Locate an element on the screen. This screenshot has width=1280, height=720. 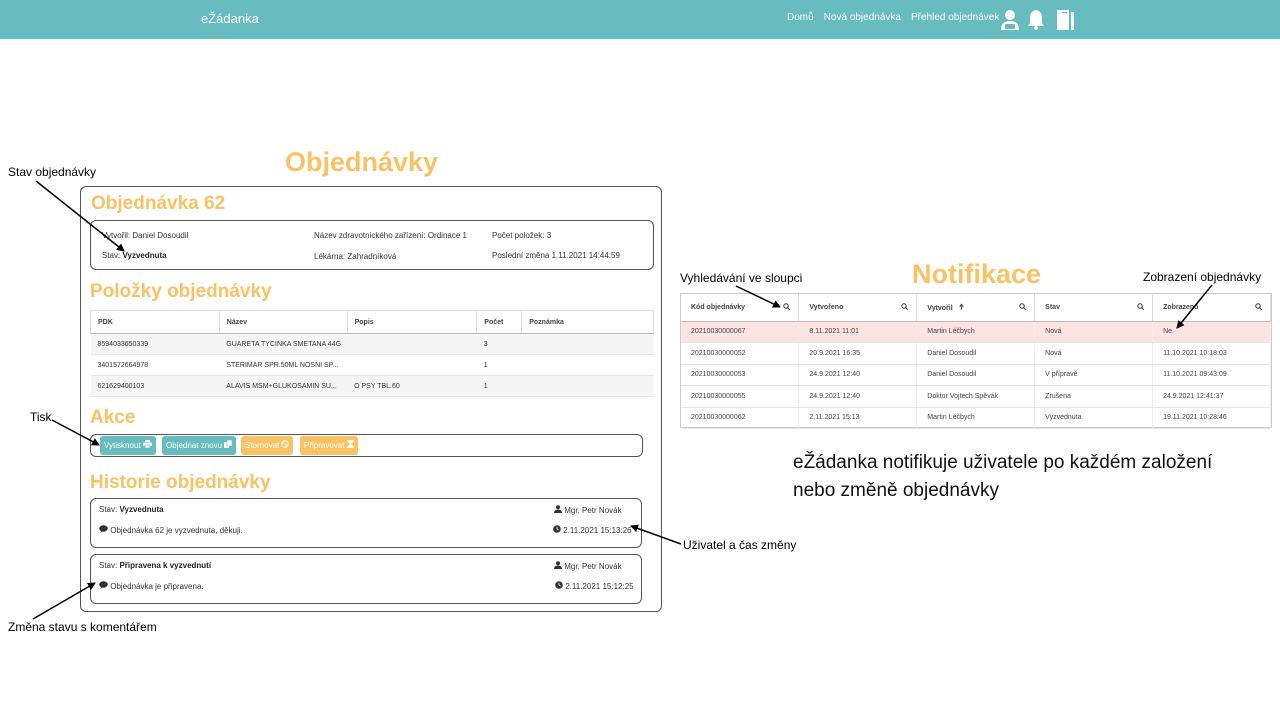
history-user: Mgr. Petr Novák is located at coordinates (588, 510).